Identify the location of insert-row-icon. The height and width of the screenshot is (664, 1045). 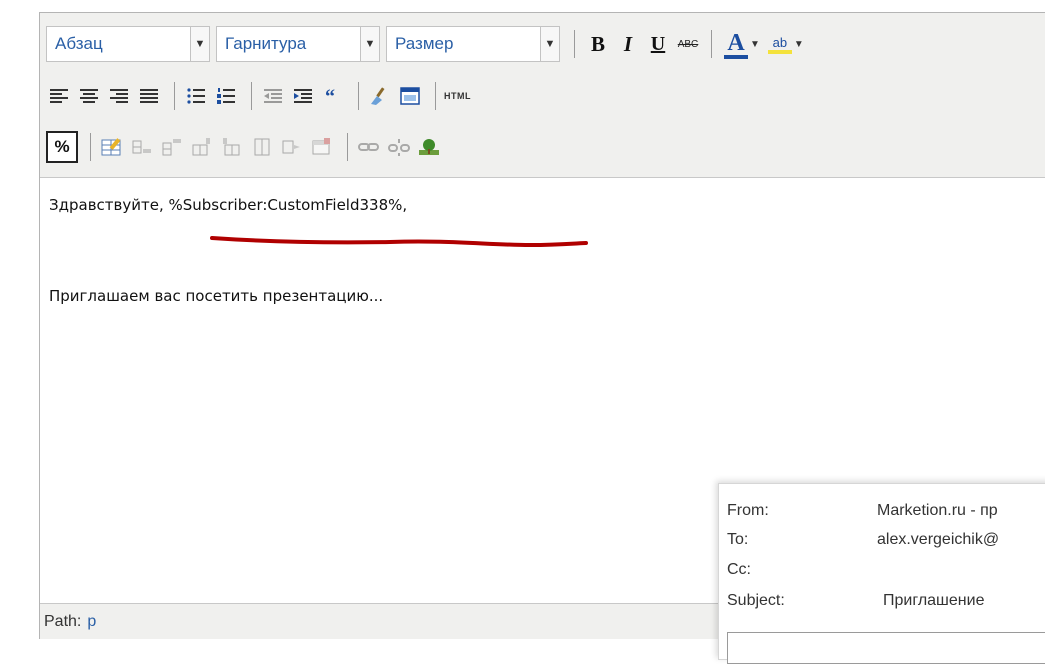
(171, 147).